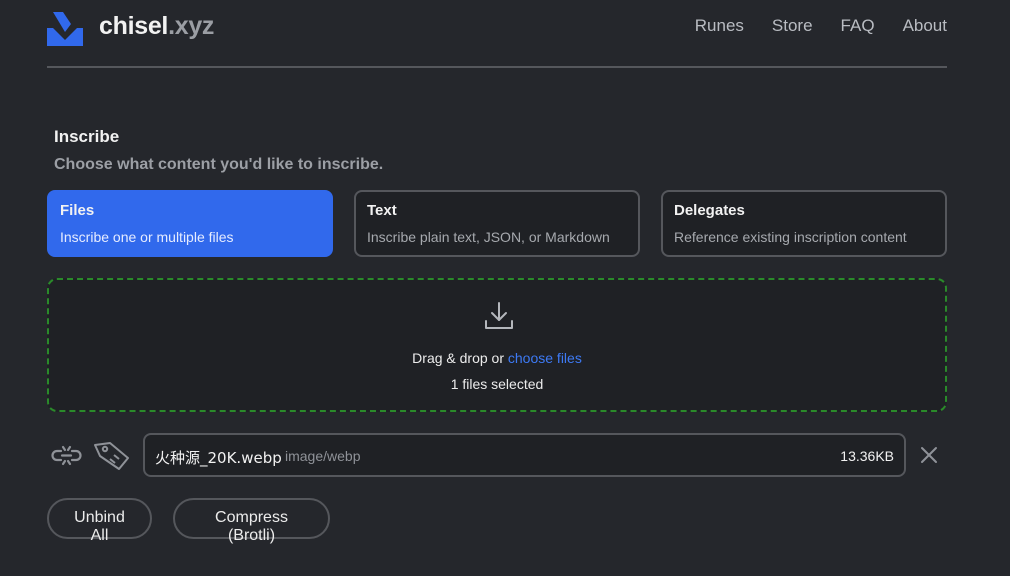  Describe the element at coordinates (925, 26) in the screenshot. I see `nav-about: About` at that location.